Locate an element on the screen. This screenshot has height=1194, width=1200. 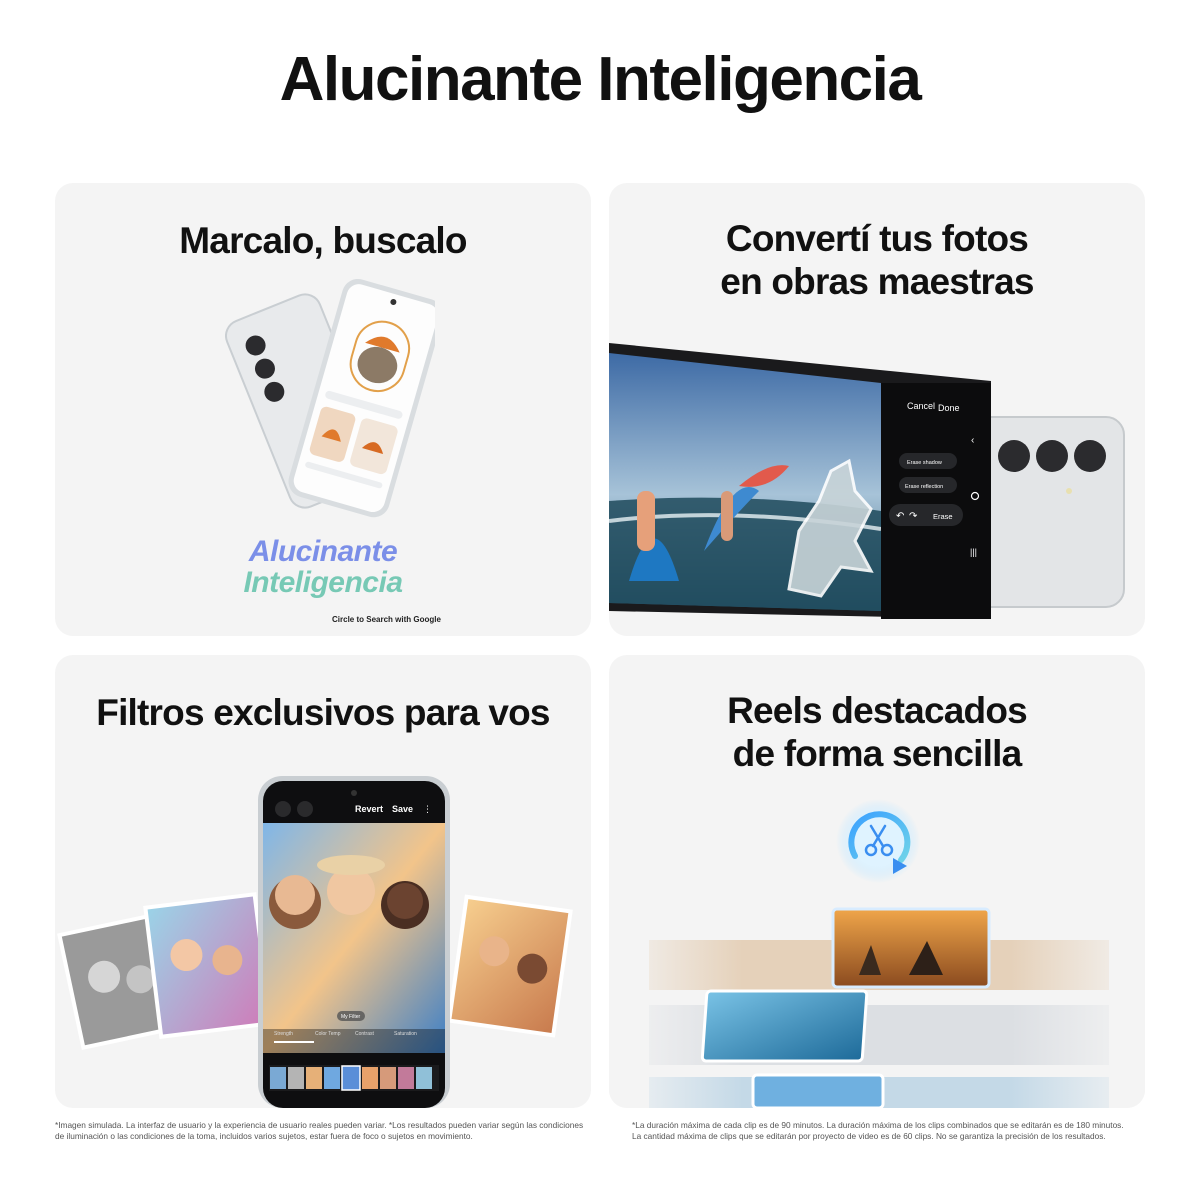
video-edit-icon is located at coordinates (878, 841).